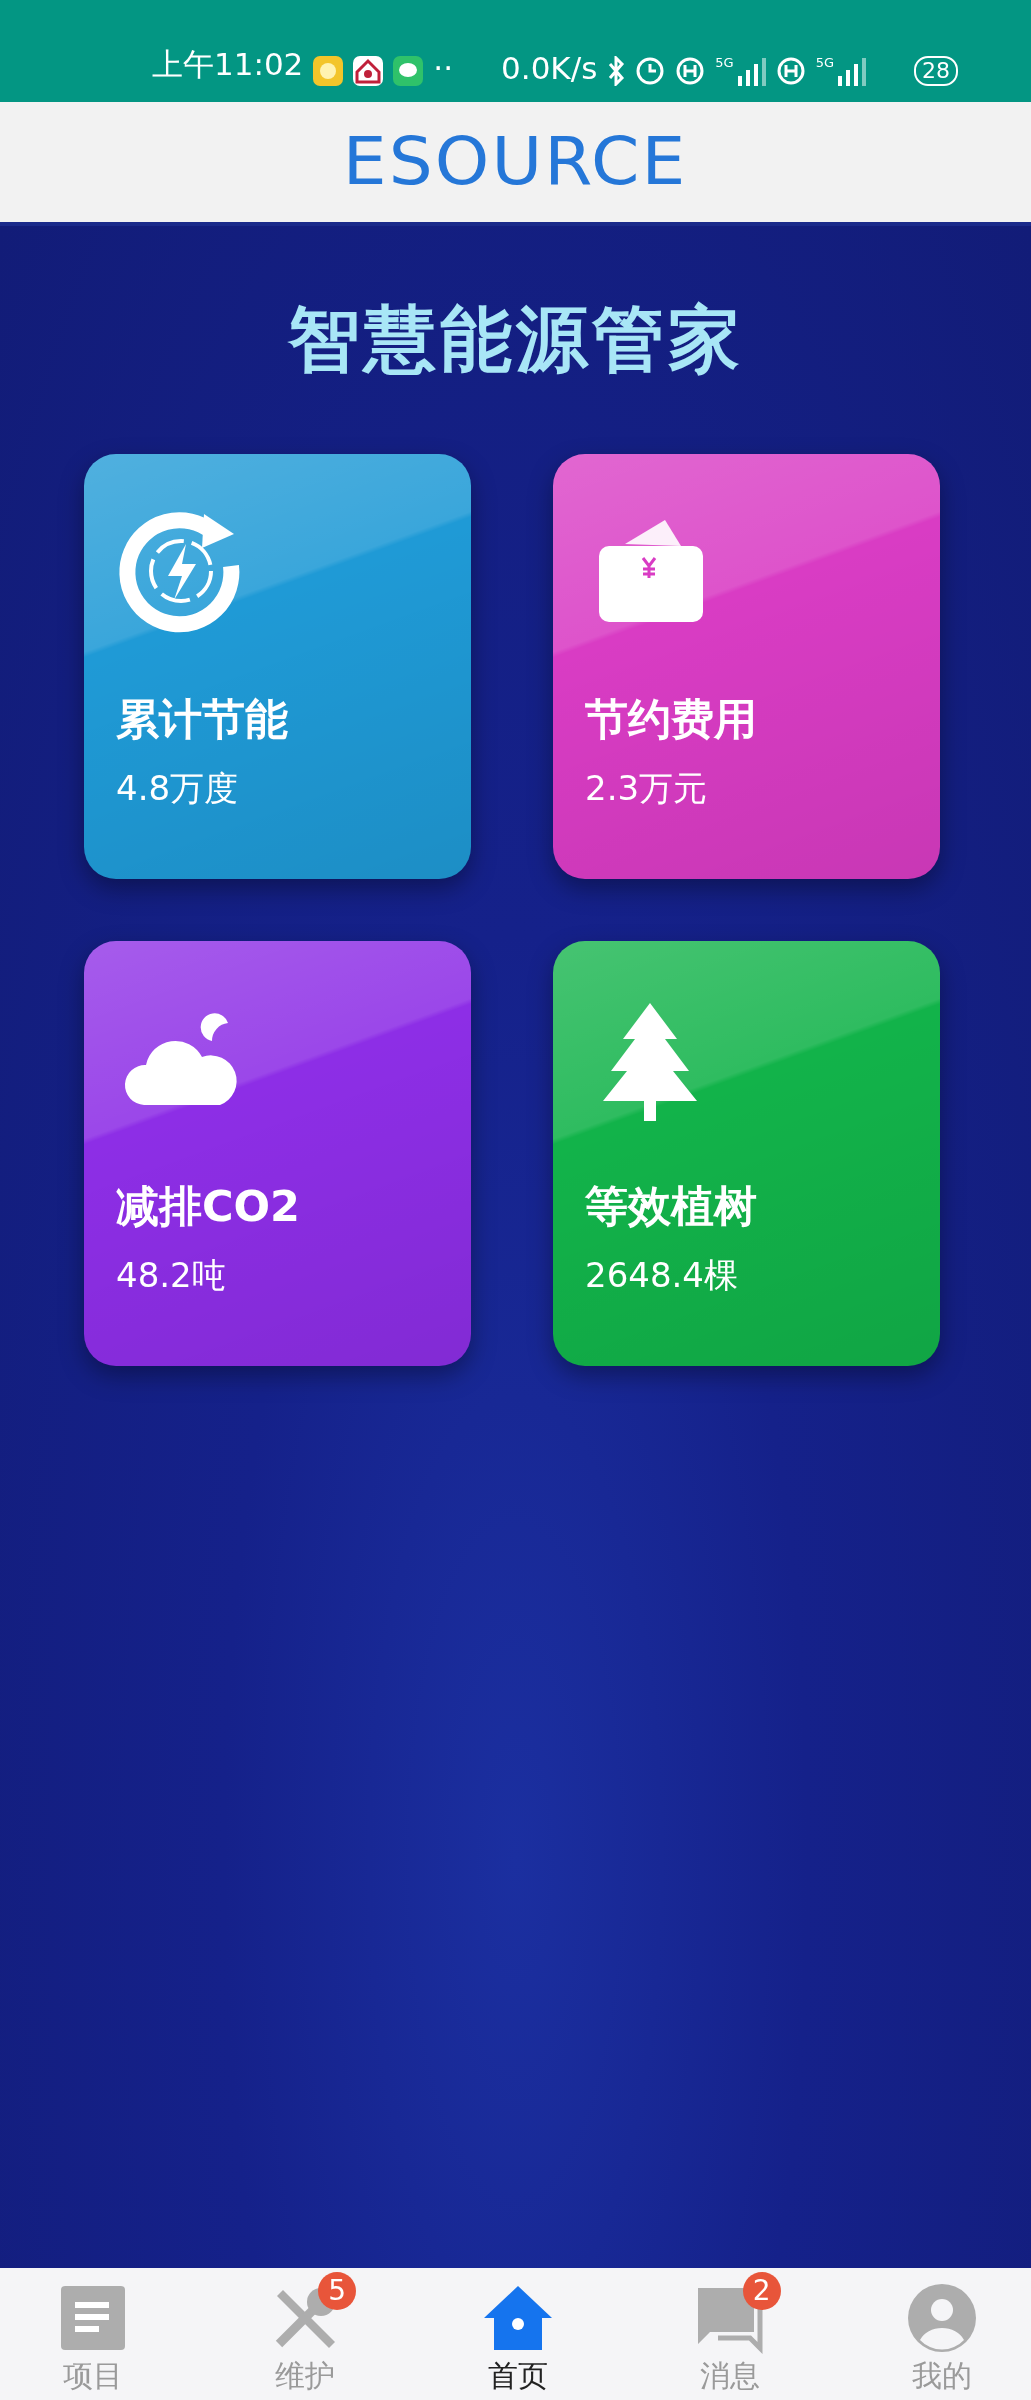  I want to click on card-value: 48.2吨, so click(171, 1275).